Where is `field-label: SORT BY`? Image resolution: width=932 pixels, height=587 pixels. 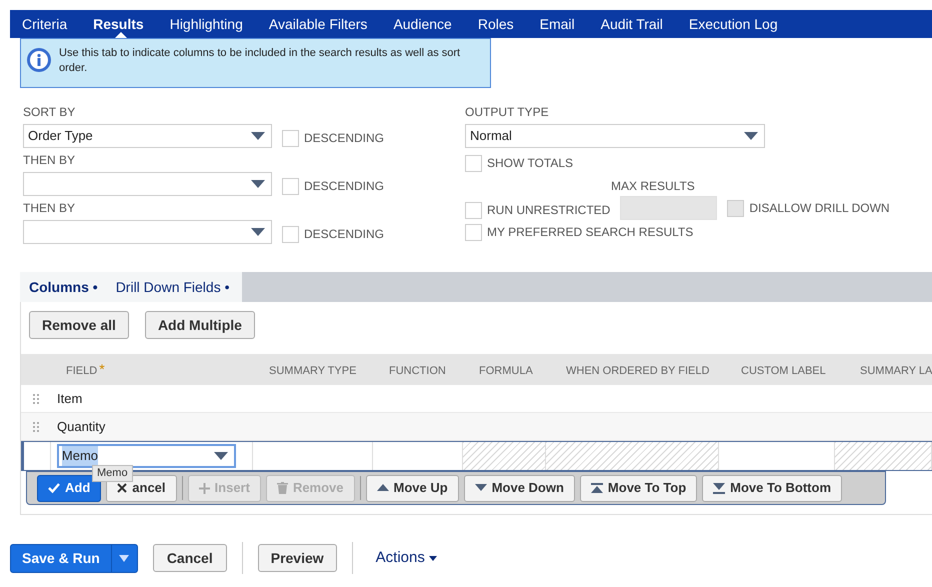 field-label: SORT BY is located at coordinates (49, 112).